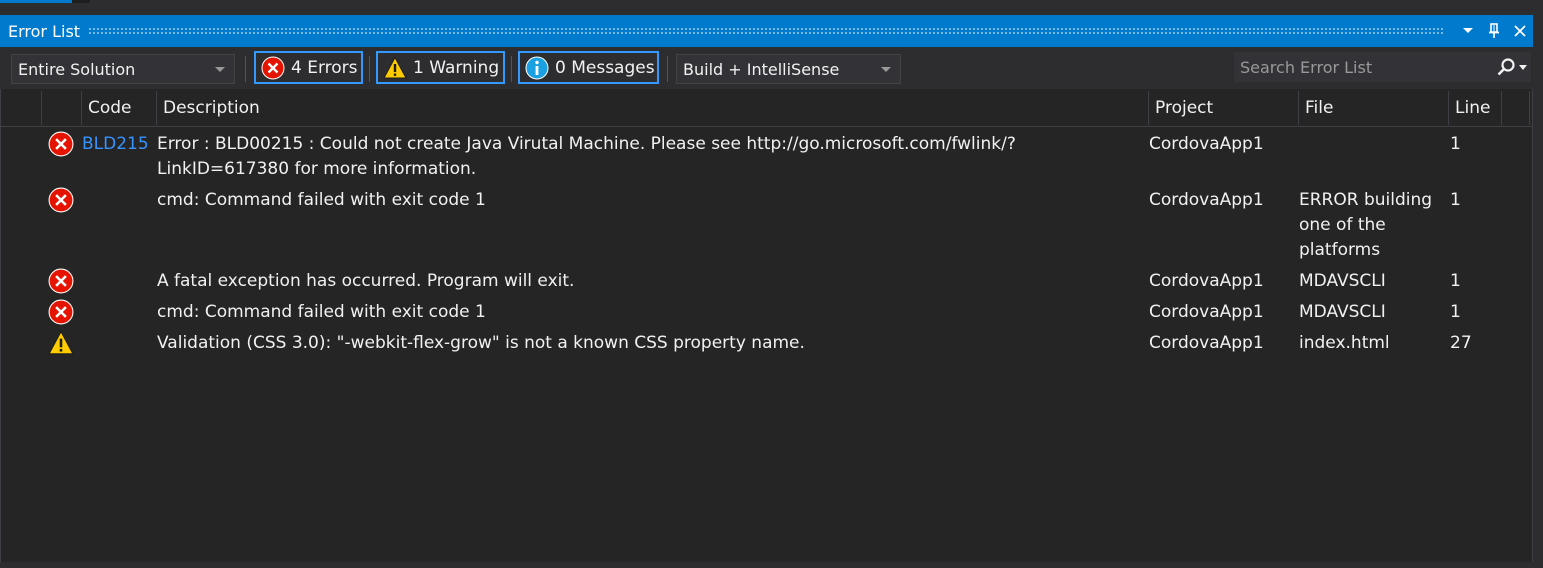 This screenshot has width=1543, height=568. What do you see at coordinates (1538, 291) in the screenshot?
I see `window-right-edge` at bounding box center [1538, 291].